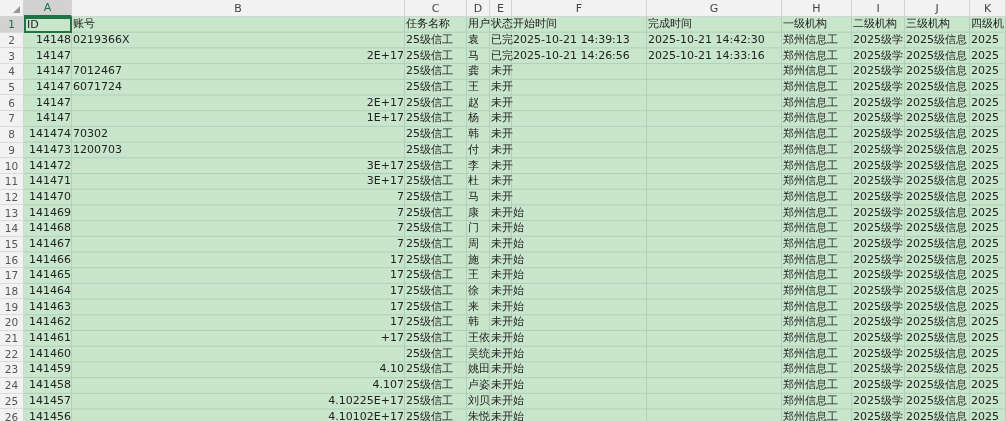 Image resolution: width=1006 pixels, height=421 pixels. I want to click on column-header: A, so click(48, 8).